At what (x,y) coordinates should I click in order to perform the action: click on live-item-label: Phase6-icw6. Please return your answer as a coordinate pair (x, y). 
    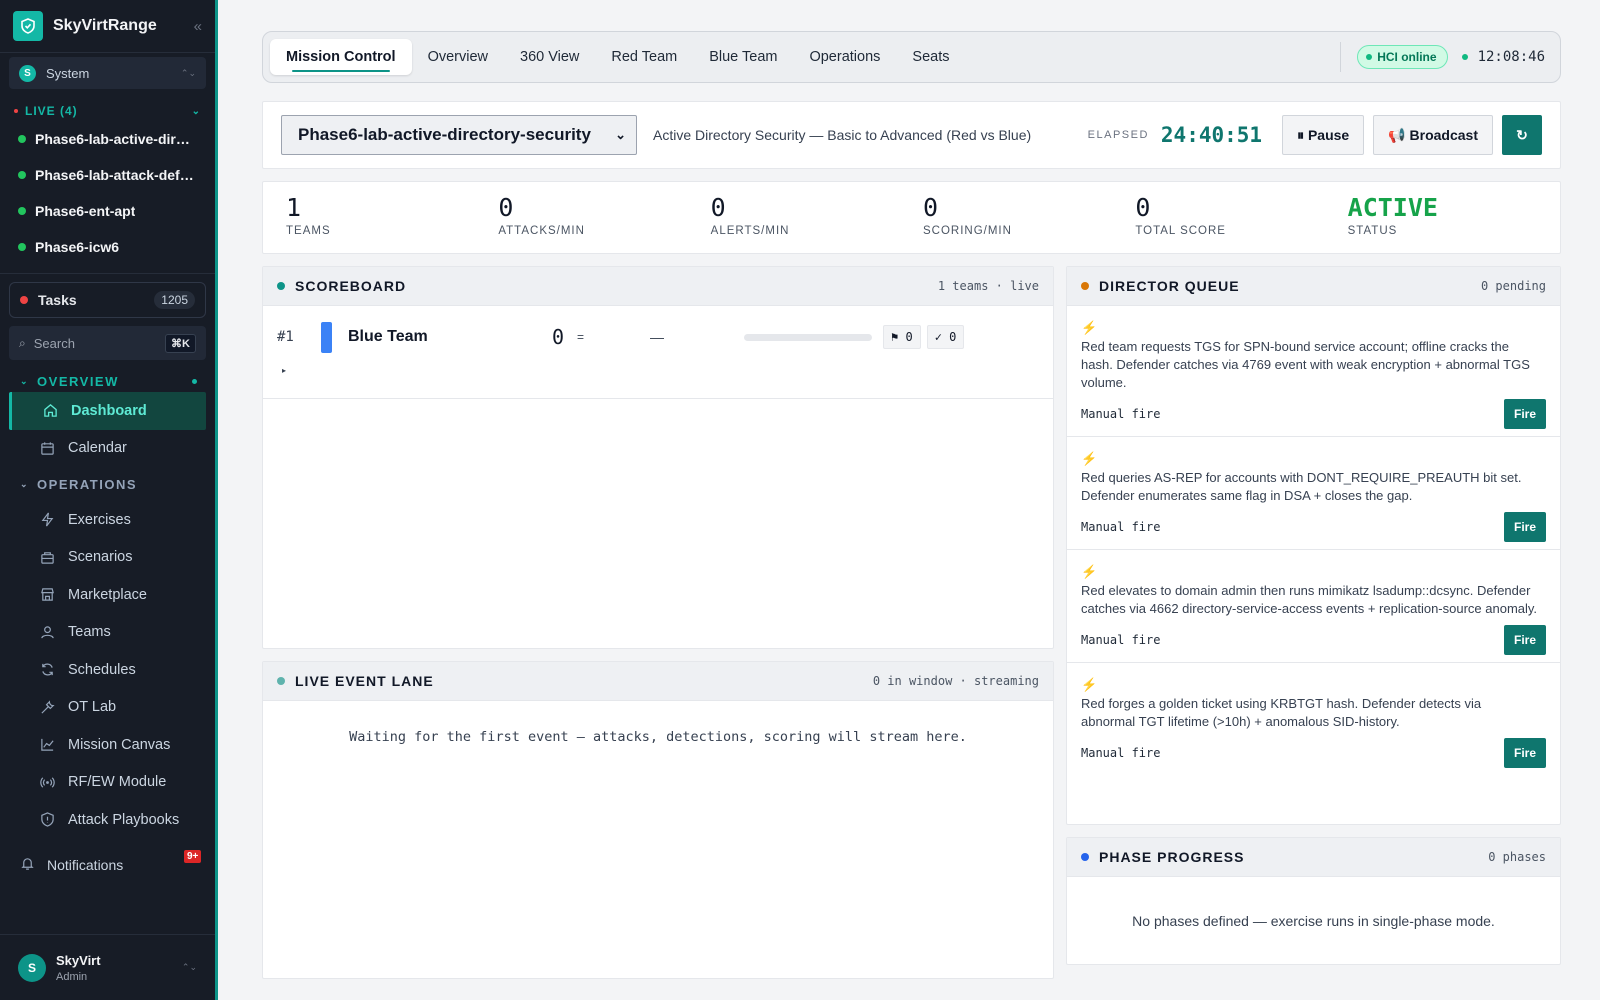
    Looking at the image, I should click on (77, 247).